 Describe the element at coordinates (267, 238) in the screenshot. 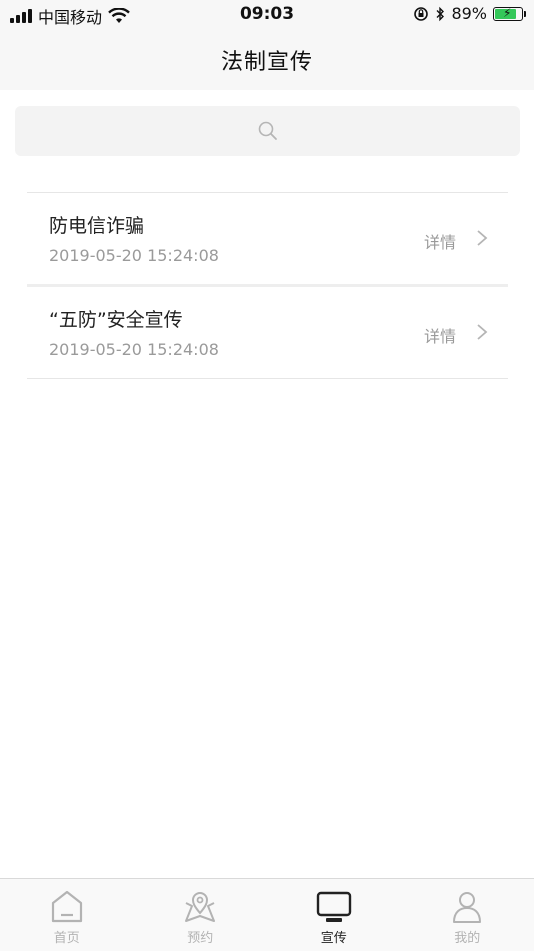

I see `list-item: 防电信诈骗 2019-05-20 15:24:08 详情` at that location.